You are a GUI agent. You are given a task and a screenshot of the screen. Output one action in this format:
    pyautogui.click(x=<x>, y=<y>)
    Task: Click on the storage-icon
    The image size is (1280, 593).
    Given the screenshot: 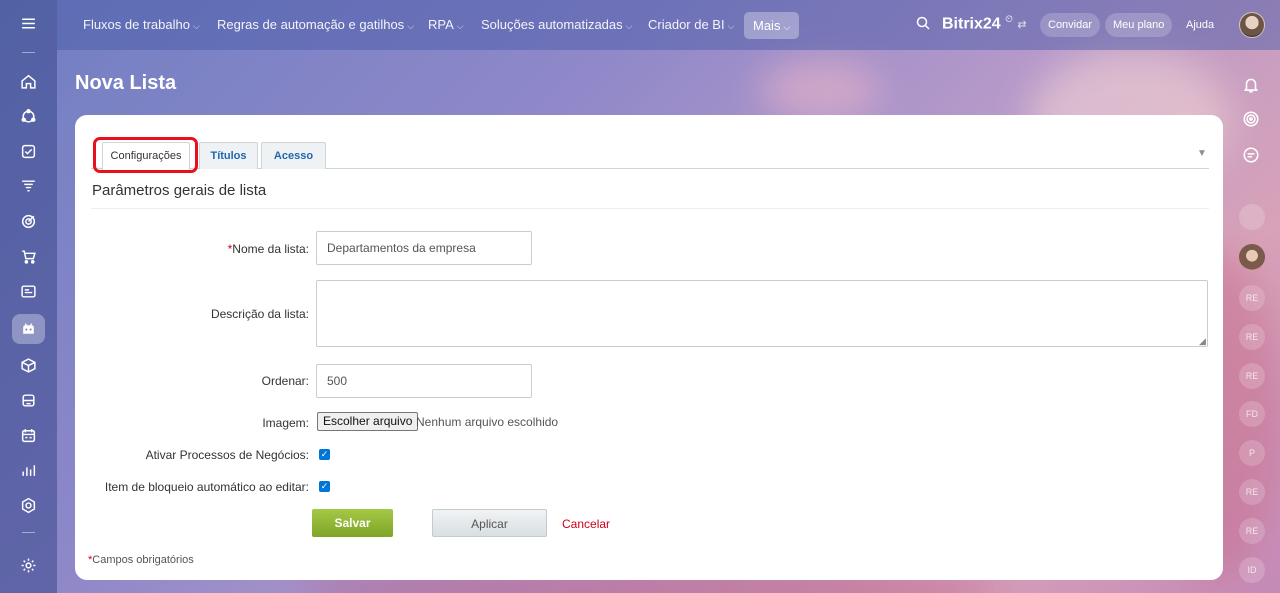 What is the action you would take?
    pyautogui.click(x=28, y=400)
    